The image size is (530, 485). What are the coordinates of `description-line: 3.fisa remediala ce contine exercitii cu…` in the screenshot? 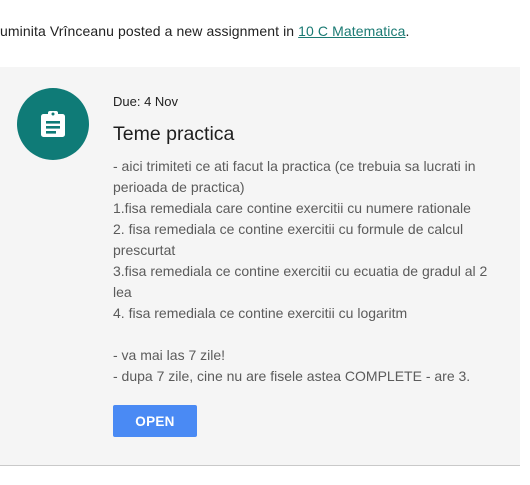 It's located at (300, 271).